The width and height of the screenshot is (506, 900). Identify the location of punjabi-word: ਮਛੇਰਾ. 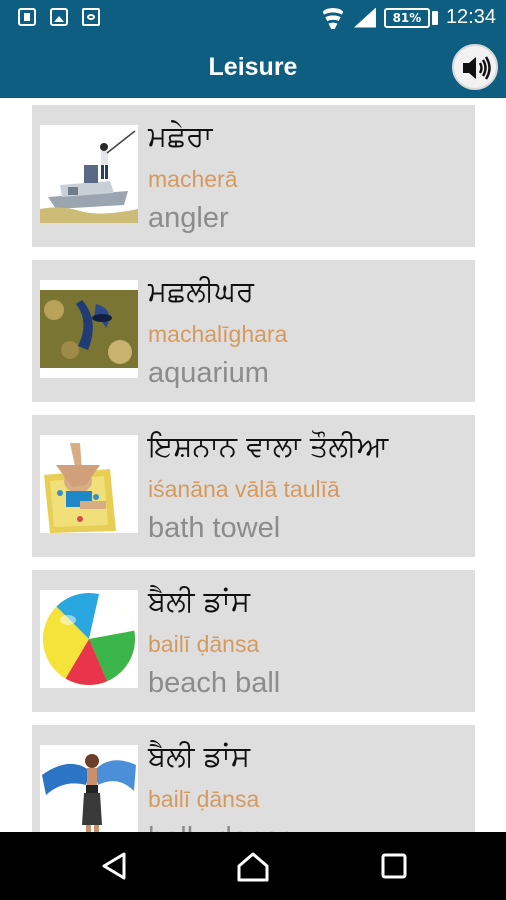
(180, 136).